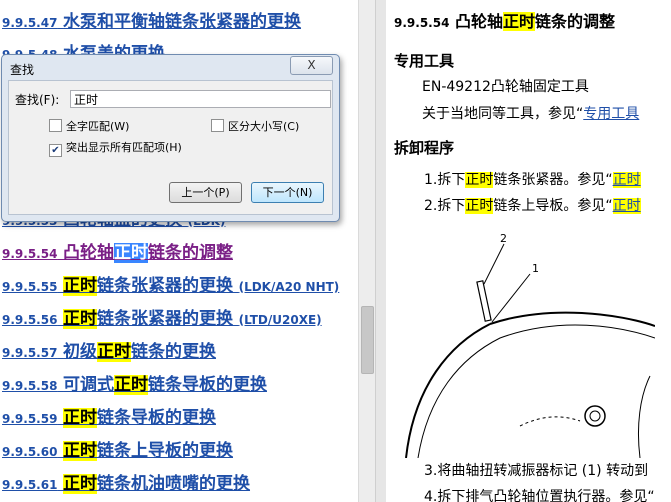 The height and width of the screenshot is (502, 671). I want to click on section-number: 9.9.5.54, so click(422, 23).